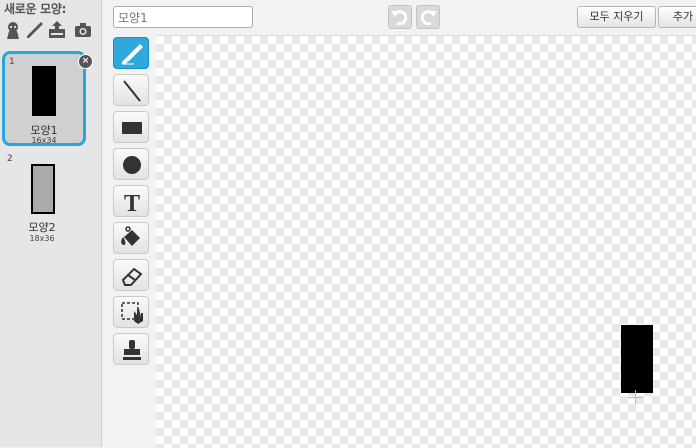 Image resolution: width=696 pixels, height=448 pixels. I want to click on costume-size: 18x36, so click(42, 238).